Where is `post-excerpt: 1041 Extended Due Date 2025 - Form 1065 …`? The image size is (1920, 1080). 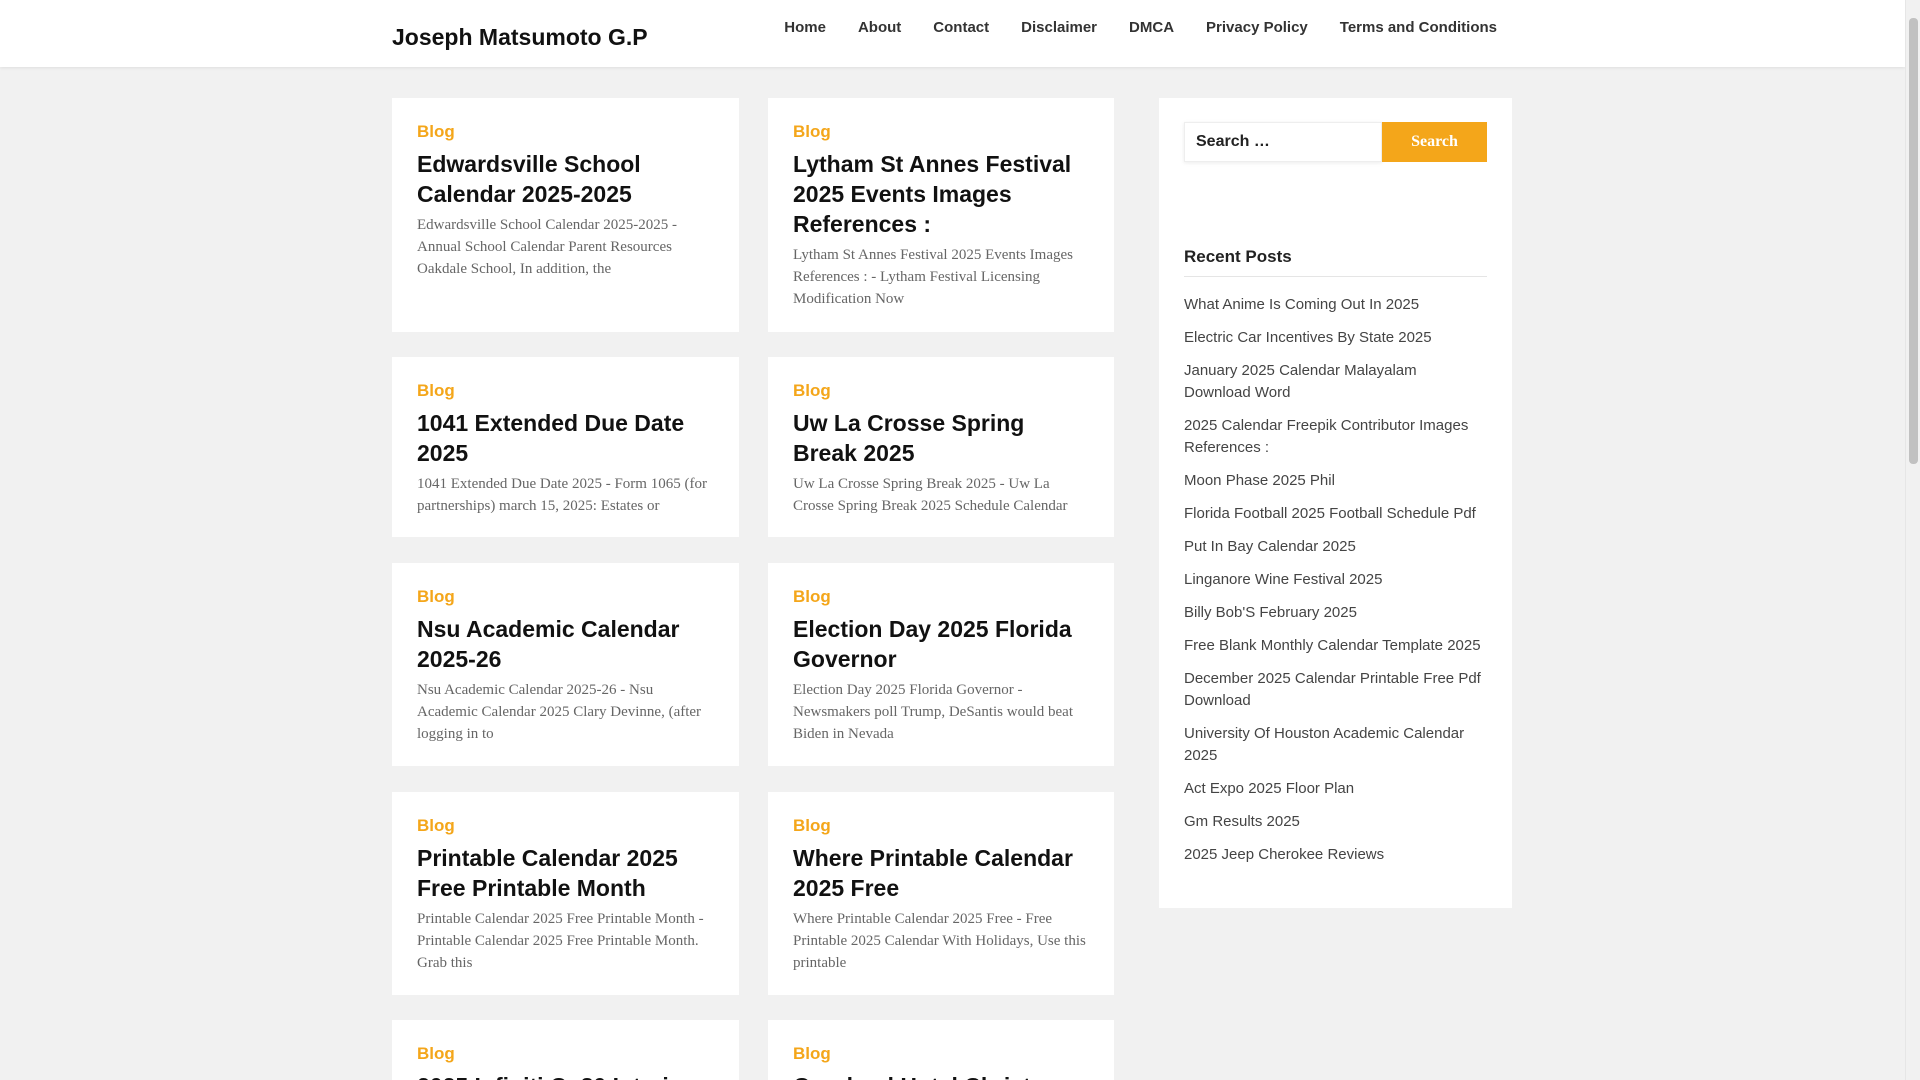
post-excerpt: 1041 Extended Due Date 2025 - Form 1065 … is located at coordinates (562, 495).